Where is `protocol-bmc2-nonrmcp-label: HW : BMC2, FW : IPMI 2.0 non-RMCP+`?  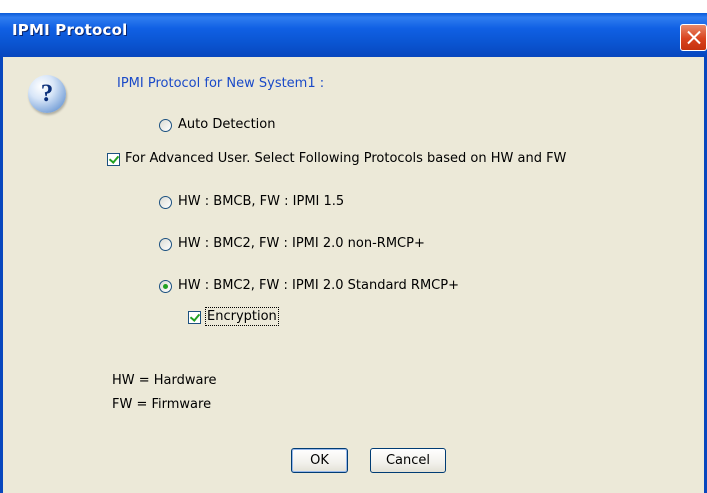
protocol-bmc2-nonrmcp-label: HW : BMC2, FW : IPMI 2.0 non-RMCP+ is located at coordinates (301, 243).